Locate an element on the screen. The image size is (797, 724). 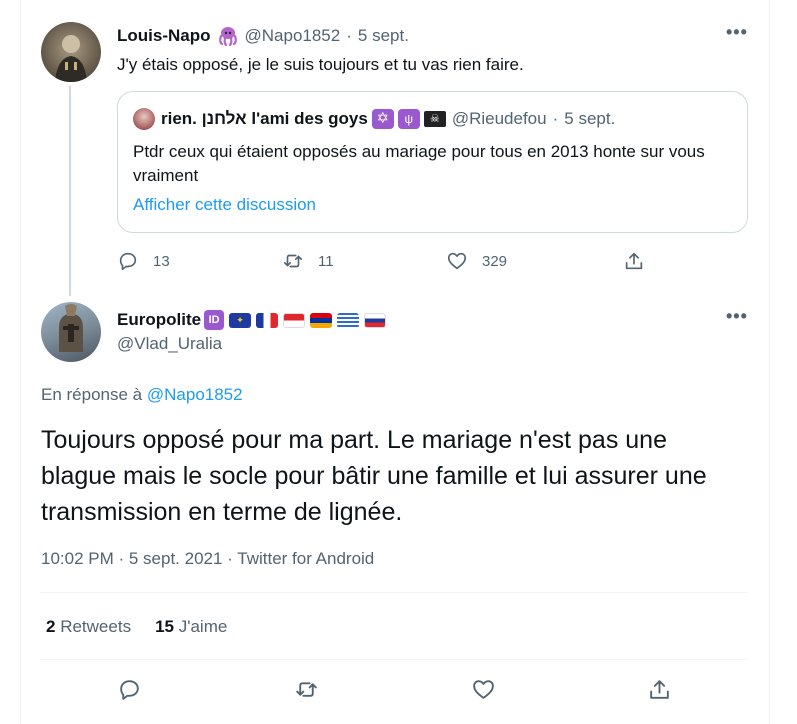
tweet2-retweet-button is located at coordinates (306, 689).